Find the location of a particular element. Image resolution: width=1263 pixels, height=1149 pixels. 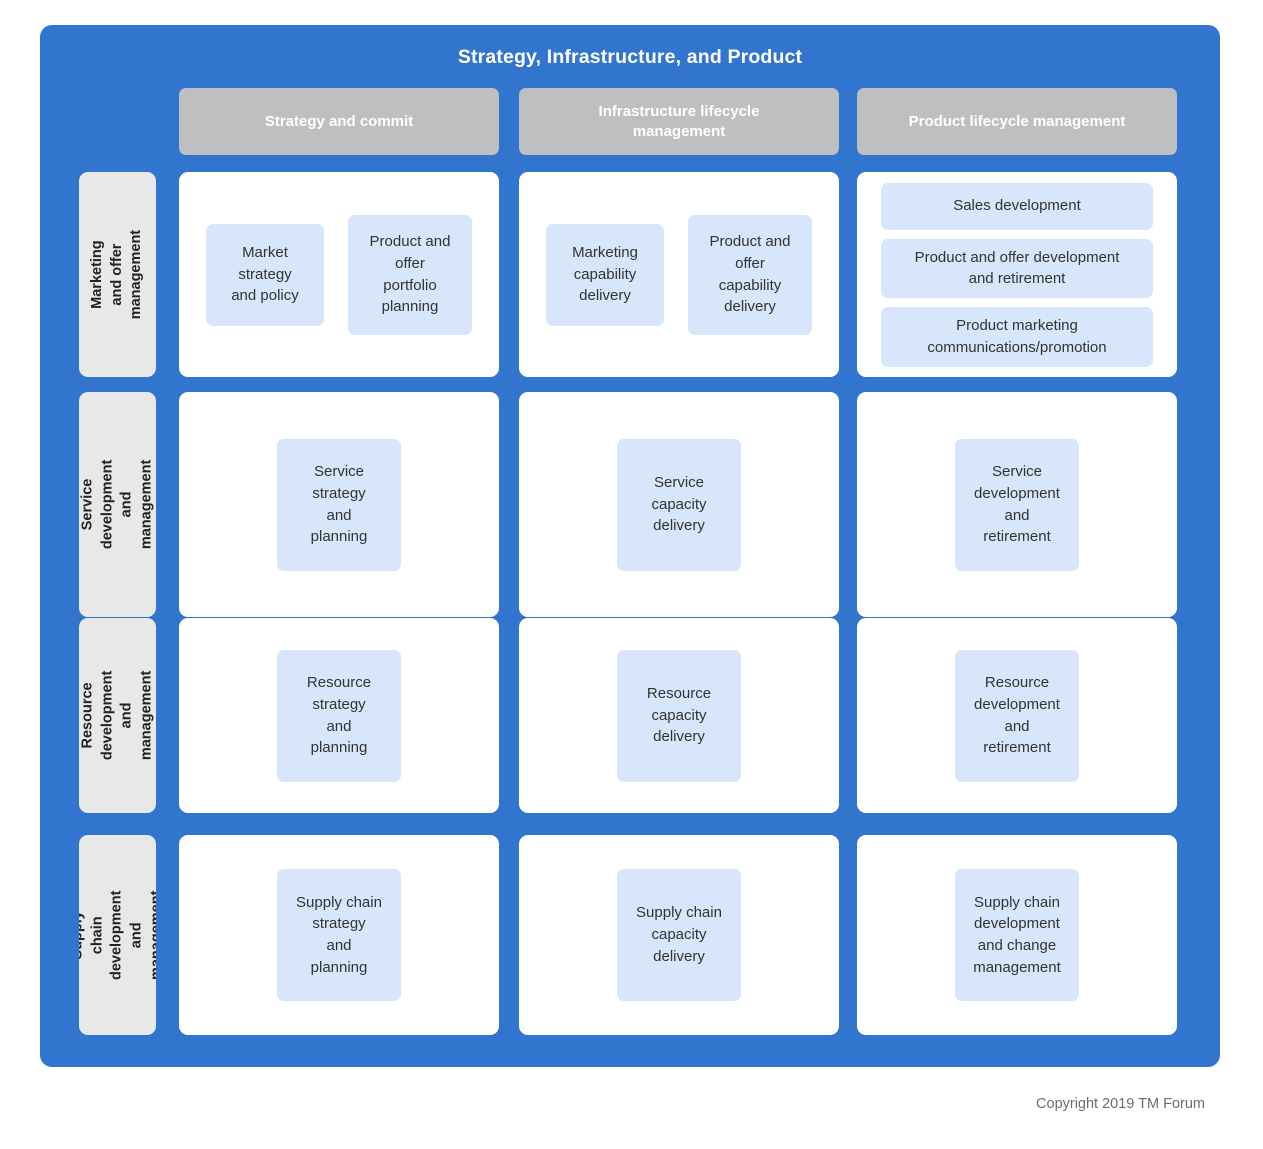

row-label-text: Resource development and management is located at coordinates (117, 715).